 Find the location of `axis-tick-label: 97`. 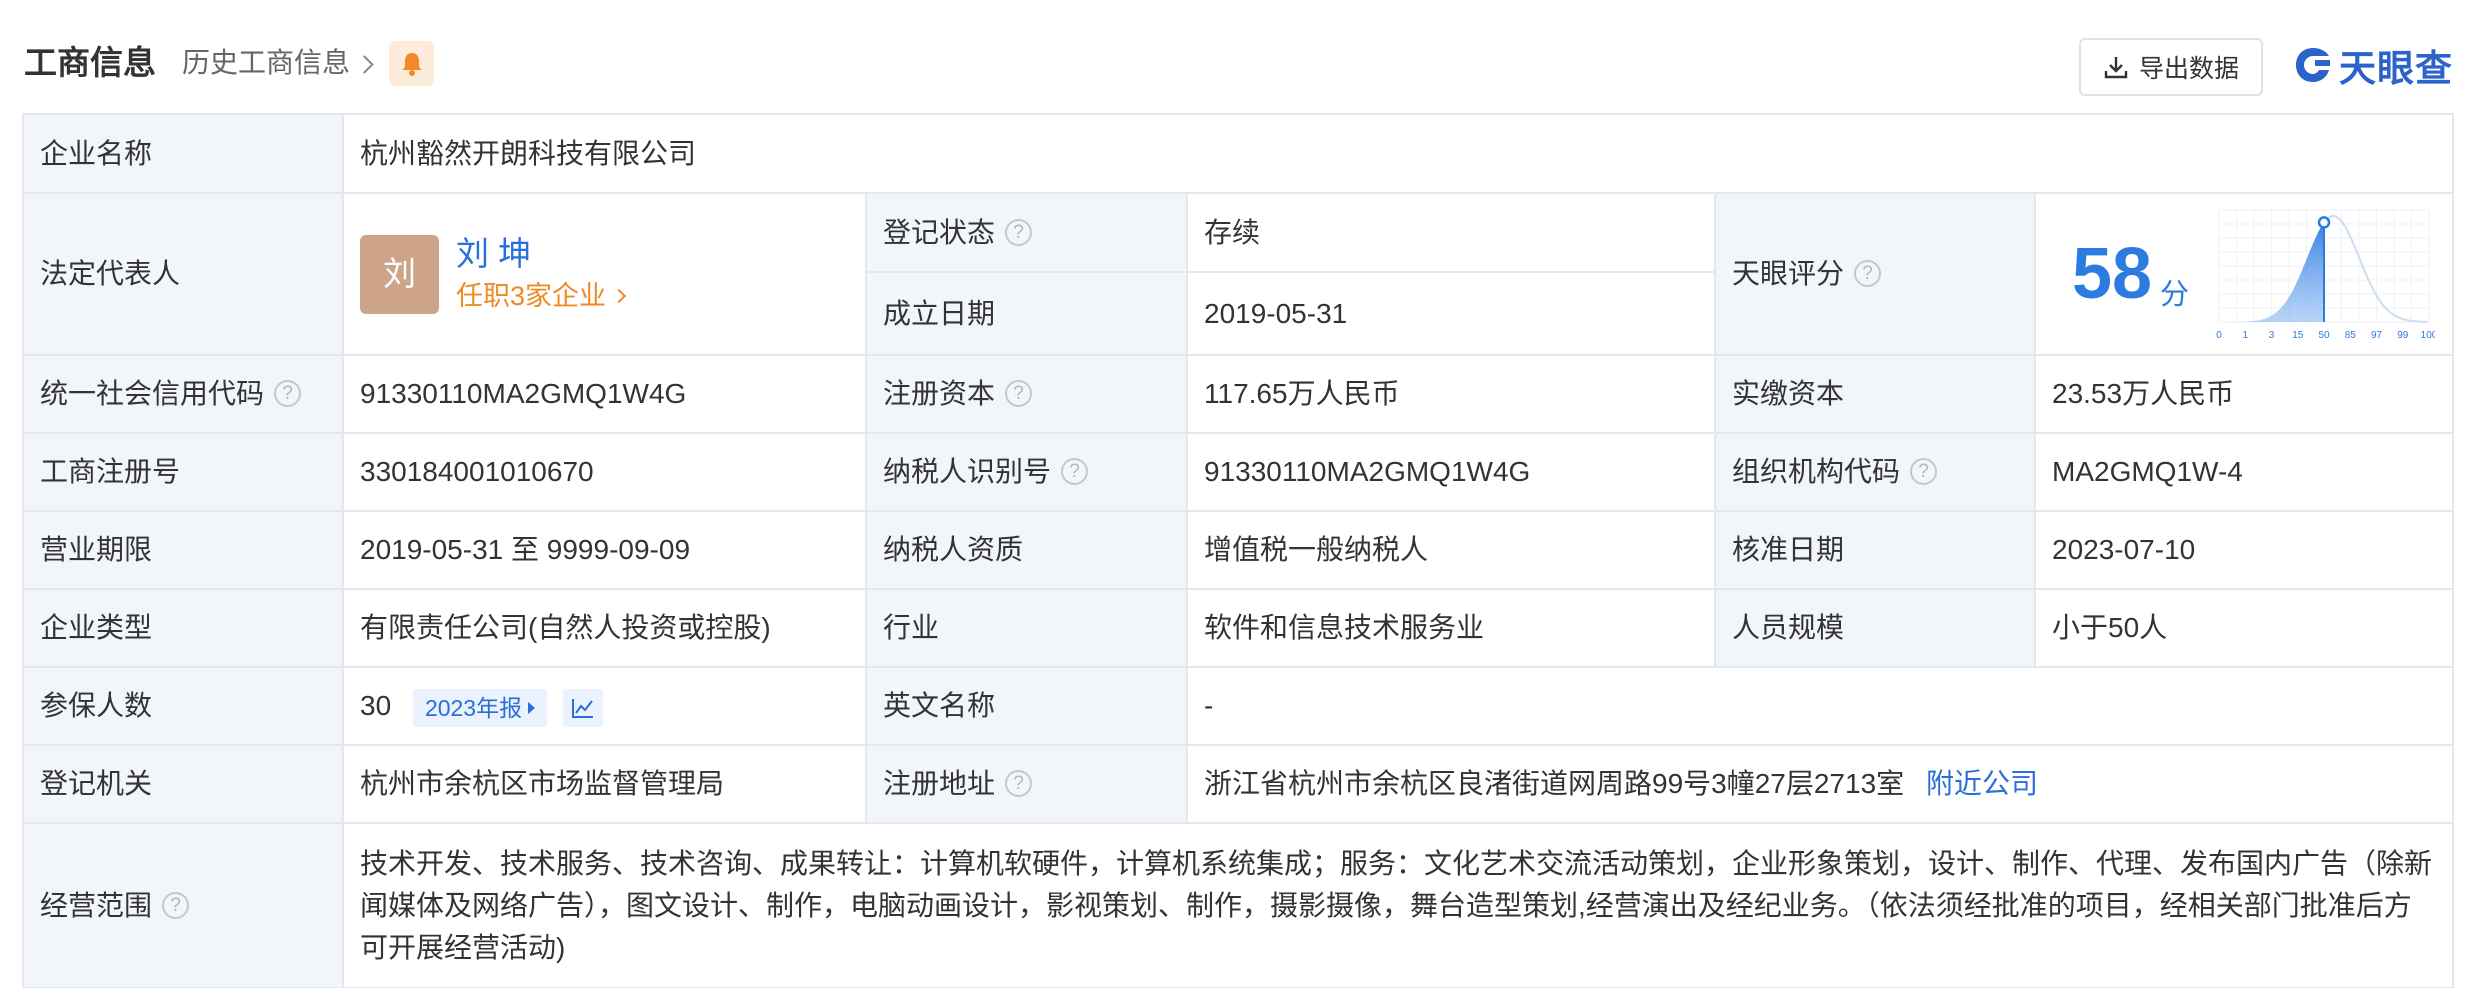

axis-tick-label: 97 is located at coordinates (2377, 335).